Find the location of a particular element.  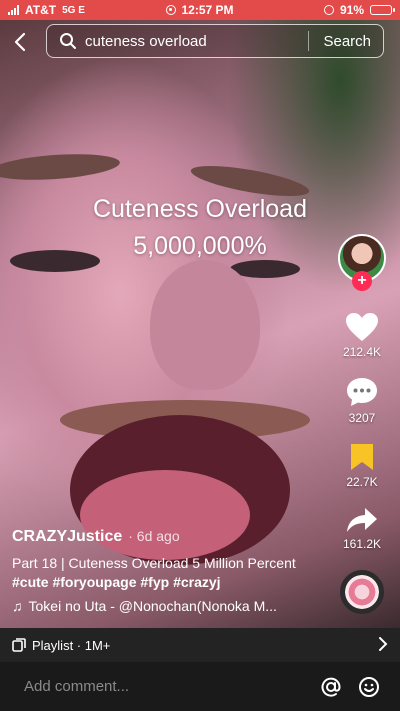

left-eyebrow is located at coordinates (60, 167).